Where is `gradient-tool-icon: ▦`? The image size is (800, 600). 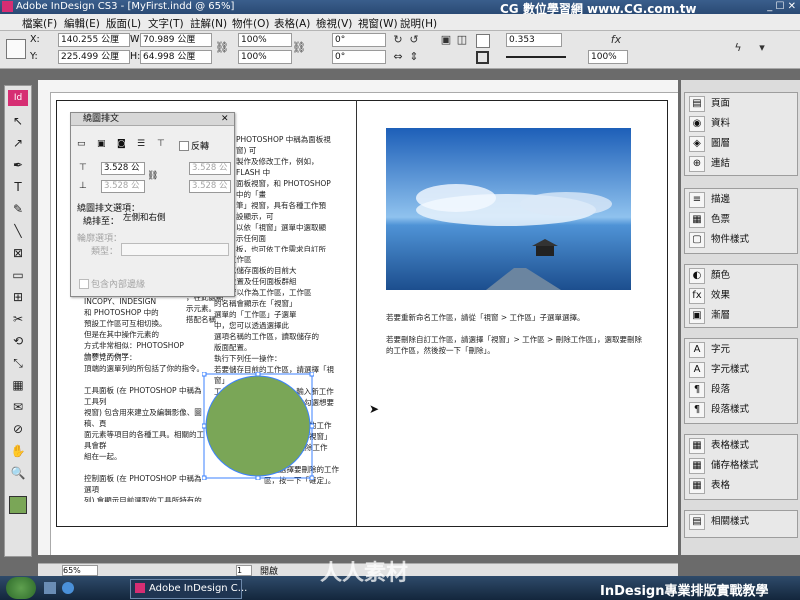 gradient-tool-icon: ▦ is located at coordinates (18, 385).